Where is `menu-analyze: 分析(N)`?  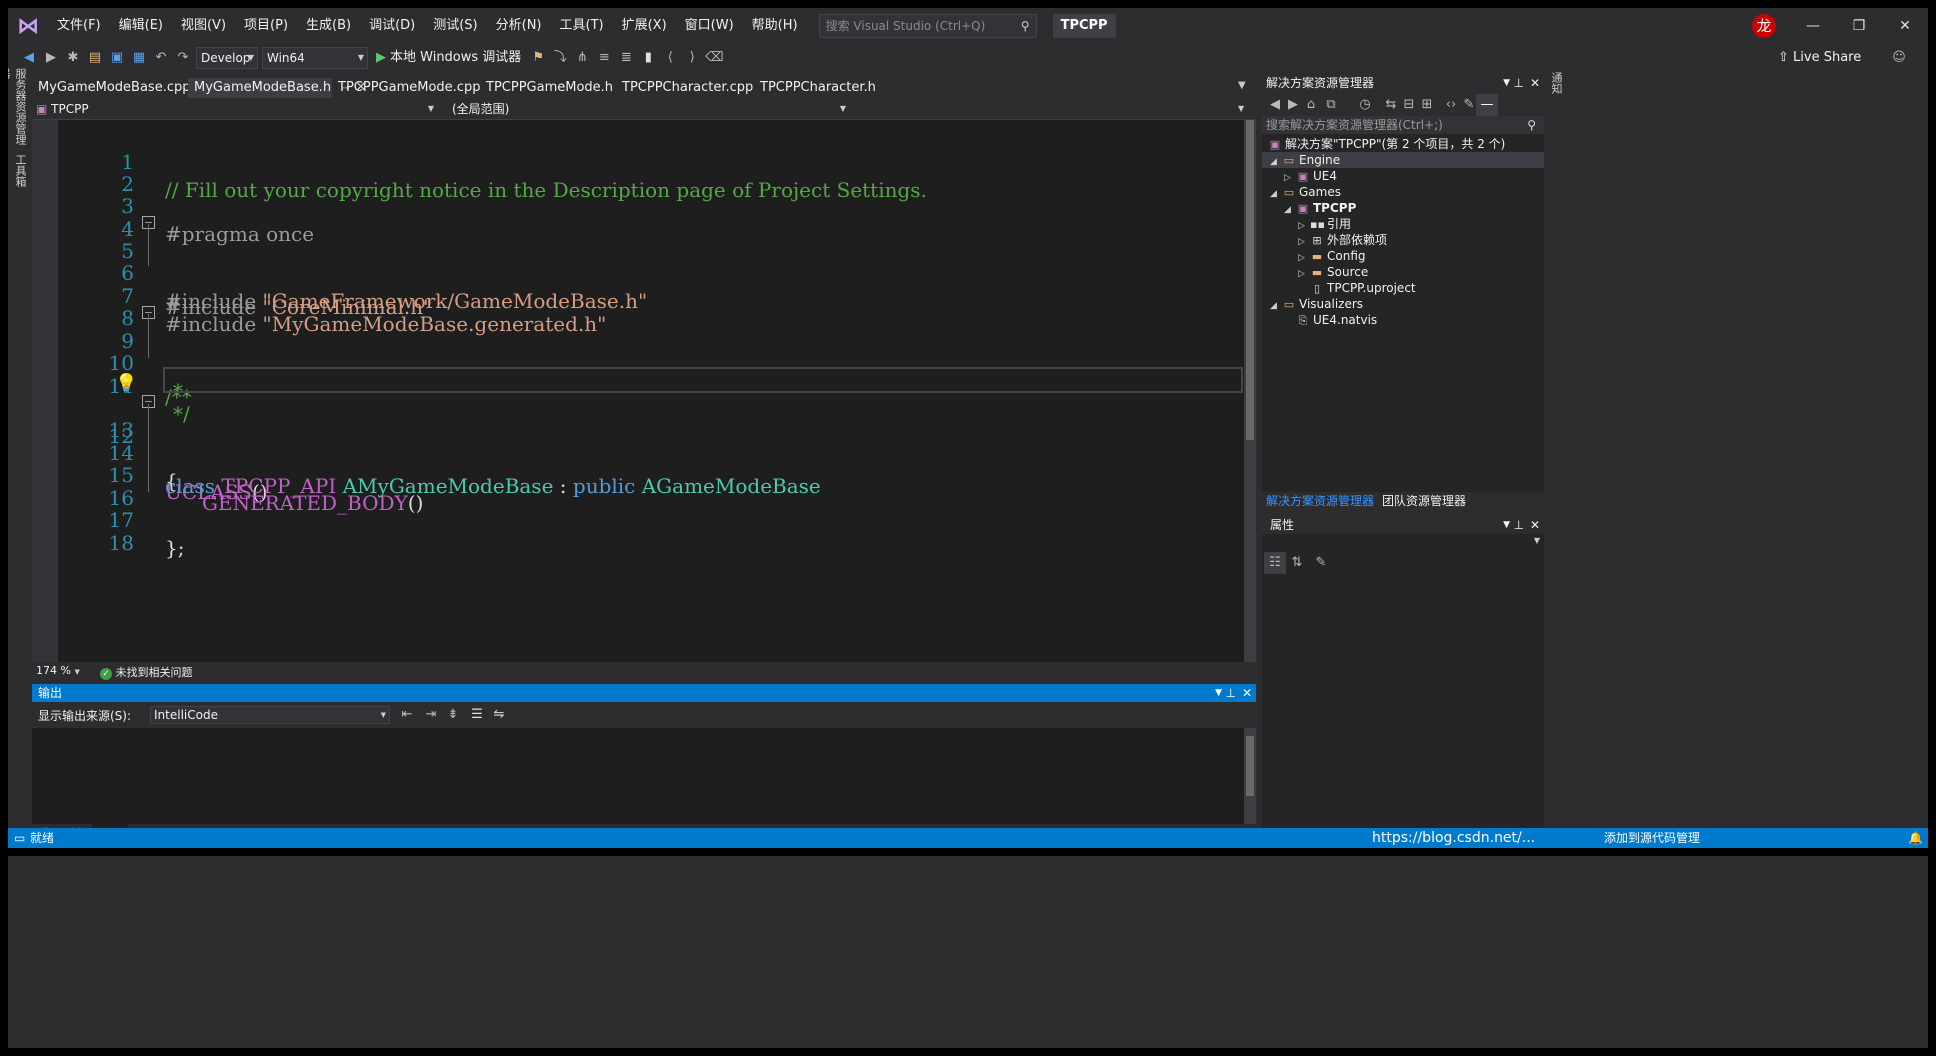
menu-analyze: 分析(N) is located at coordinates (519, 26).